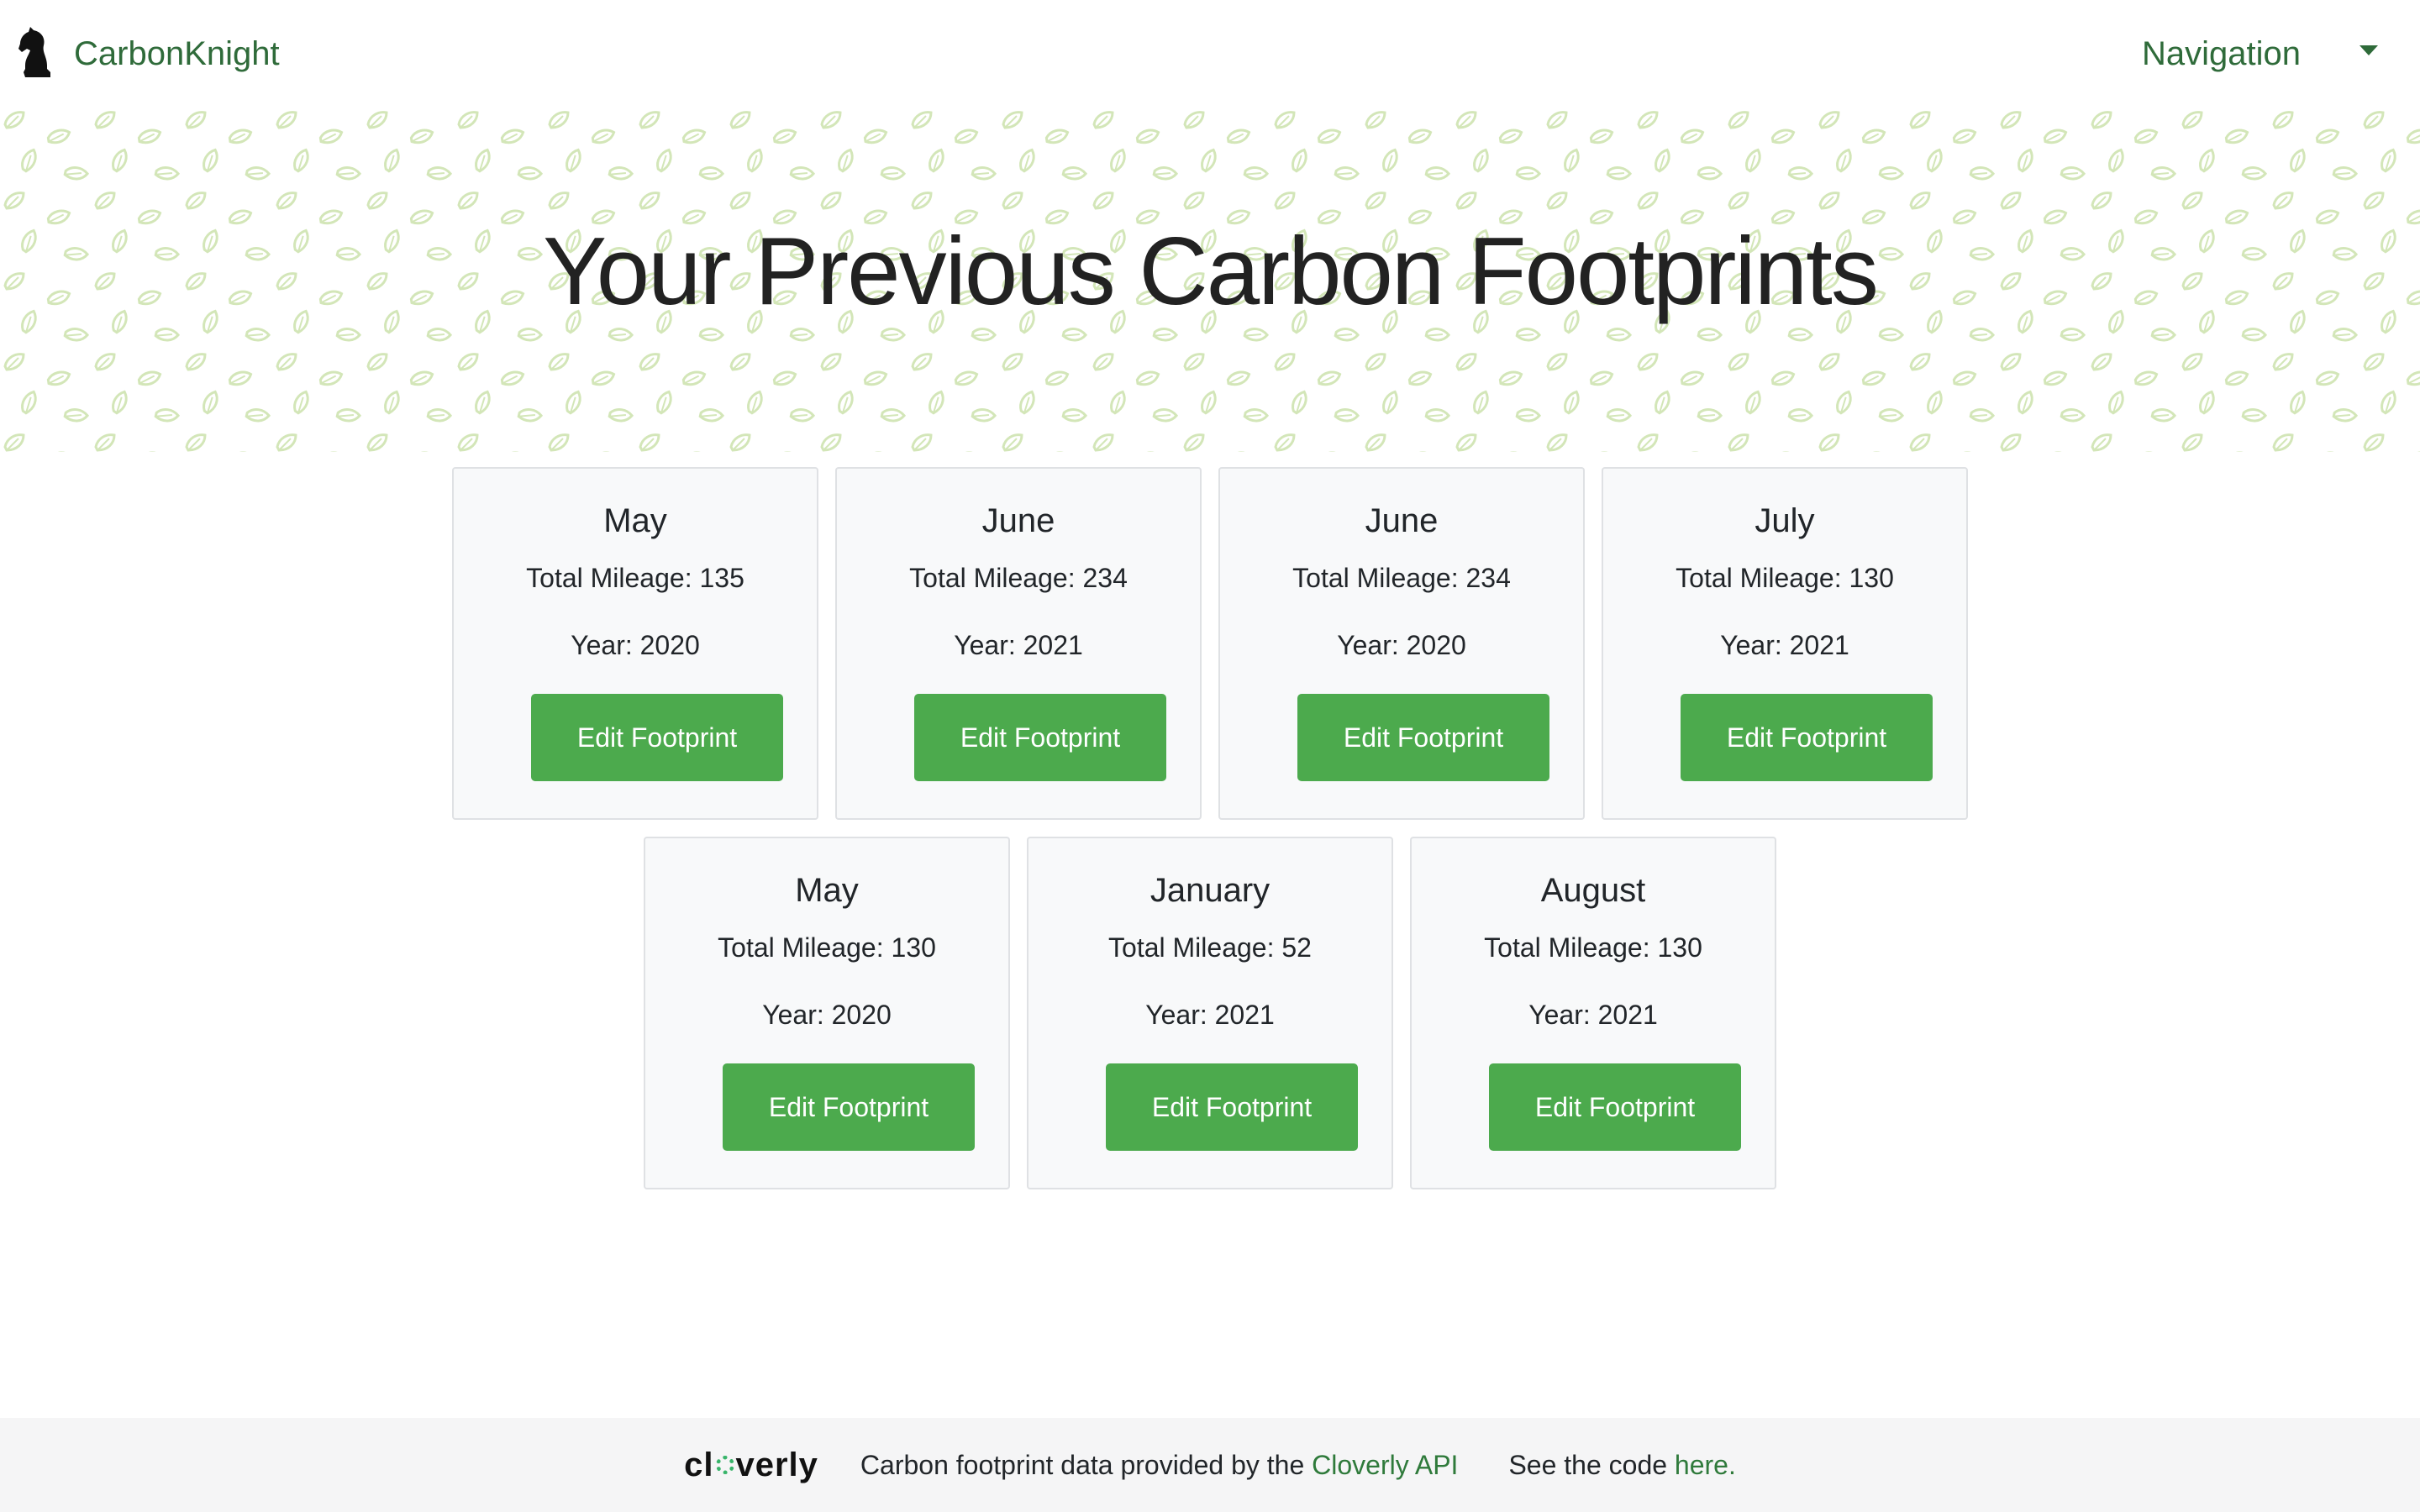 This screenshot has width=2420, height=1512. I want to click on card-month: August, so click(1593, 890).